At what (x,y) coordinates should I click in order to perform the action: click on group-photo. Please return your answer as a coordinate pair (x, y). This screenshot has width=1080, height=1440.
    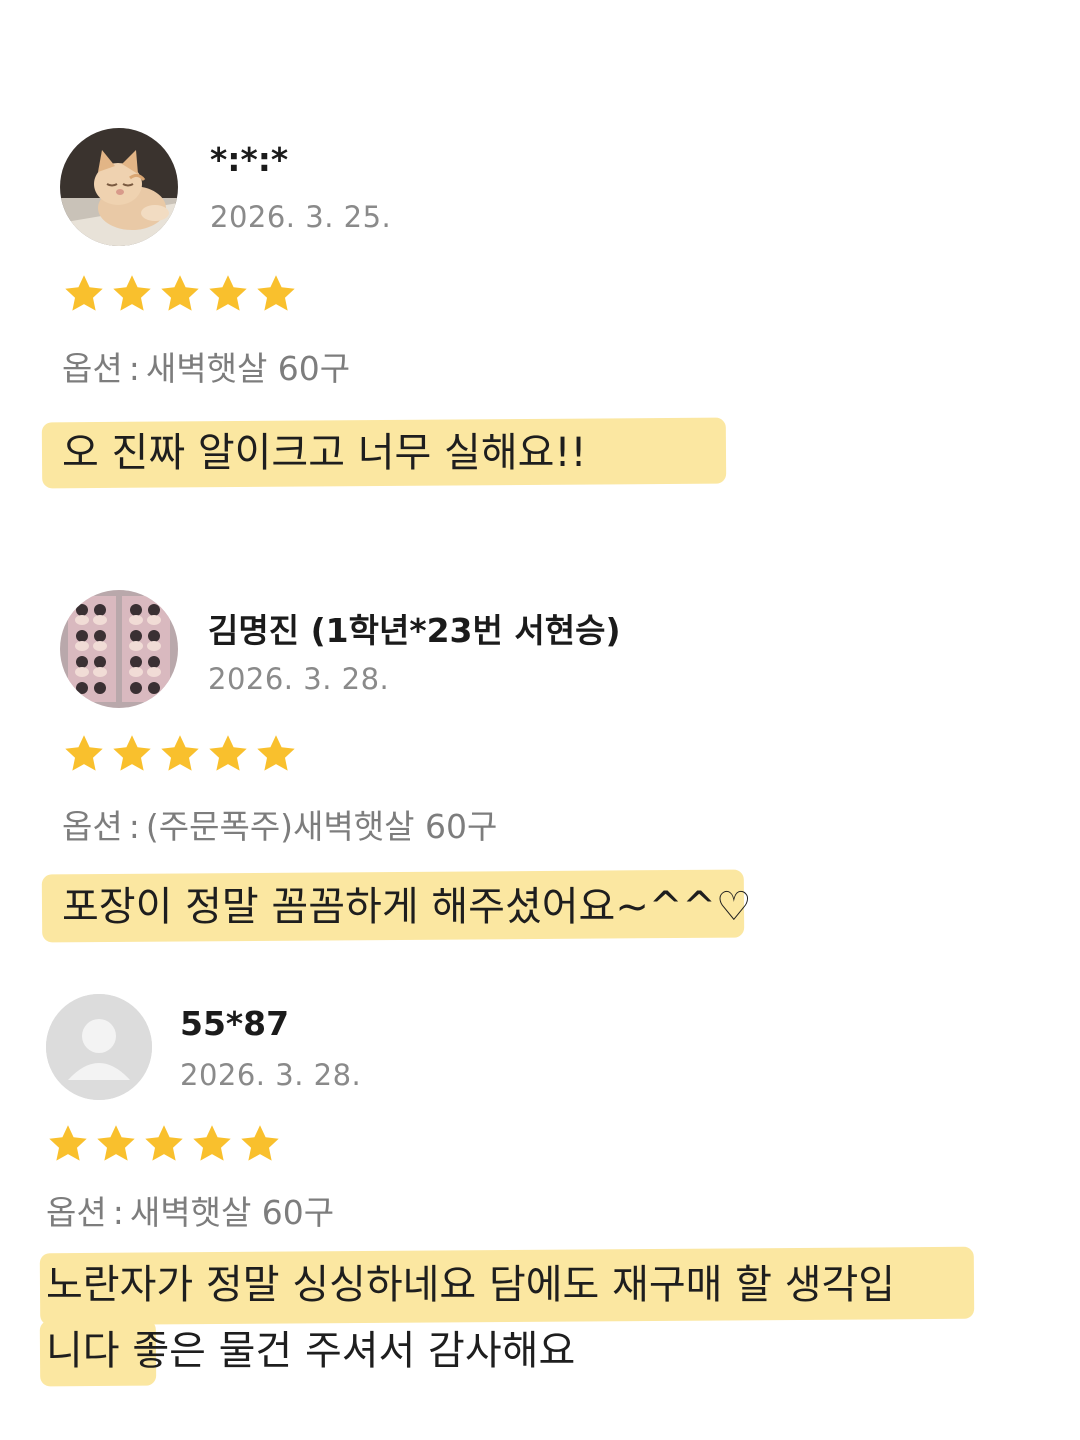
    Looking at the image, I should click on (119, 649).